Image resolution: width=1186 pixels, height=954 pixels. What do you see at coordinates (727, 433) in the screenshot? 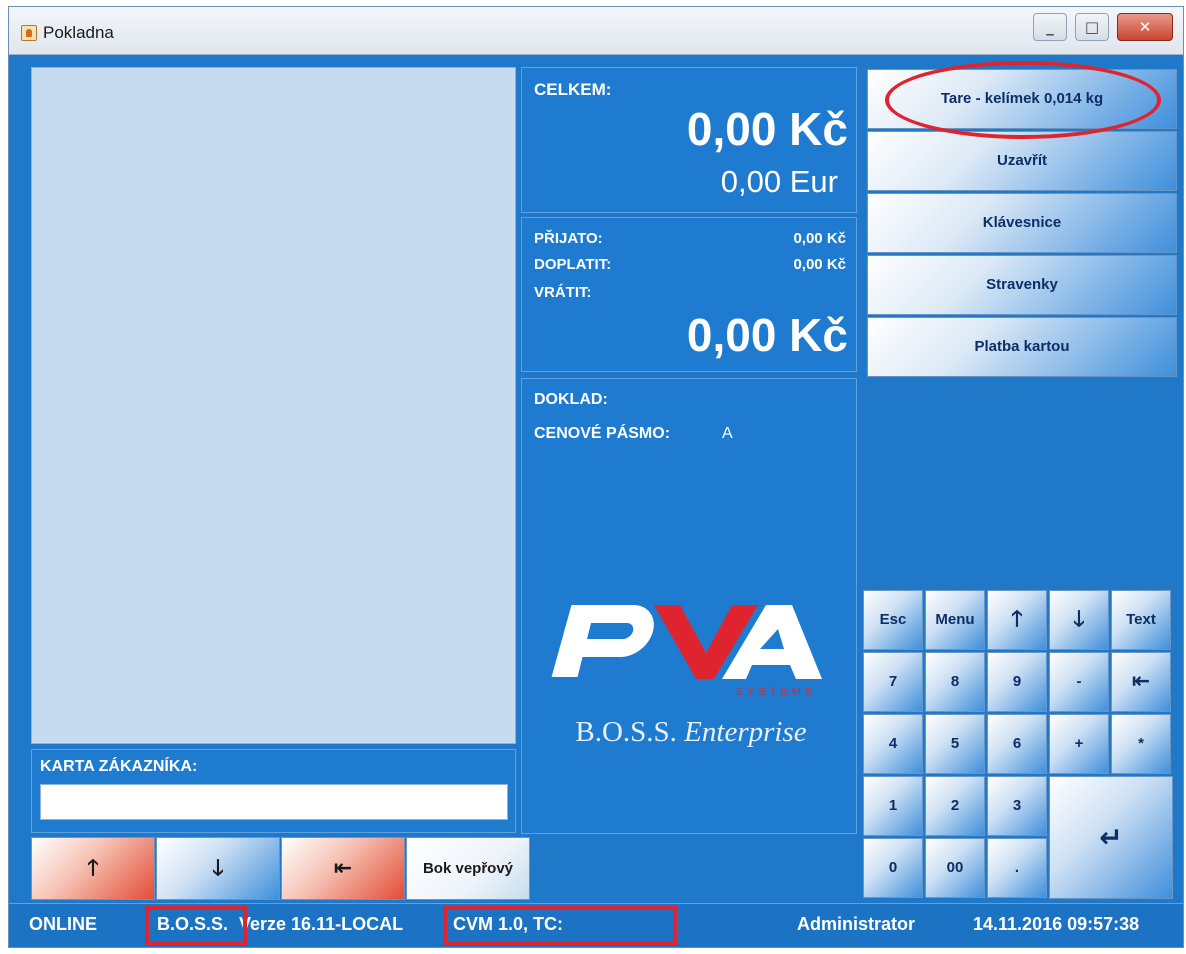
I see `cenove-pasmo-value: A` at bounding box center [727, 433].